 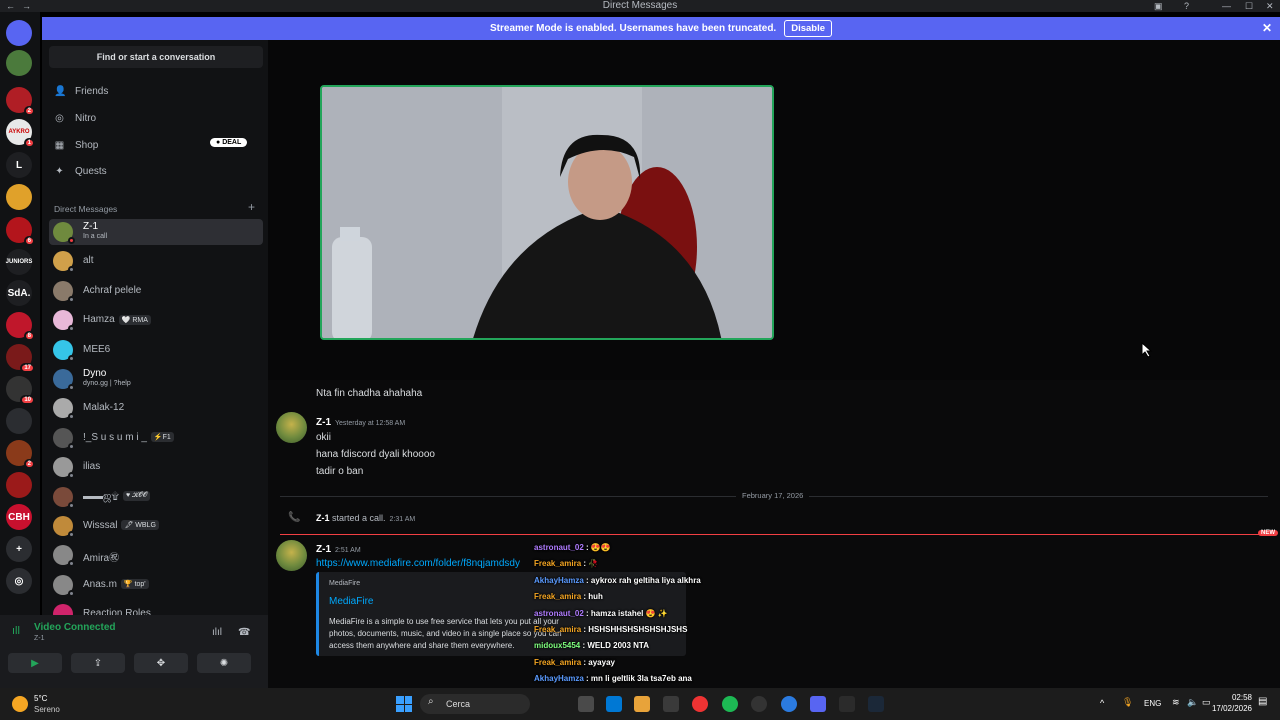 I want to click on minimize-button: —, so click(x=1226, y=6).